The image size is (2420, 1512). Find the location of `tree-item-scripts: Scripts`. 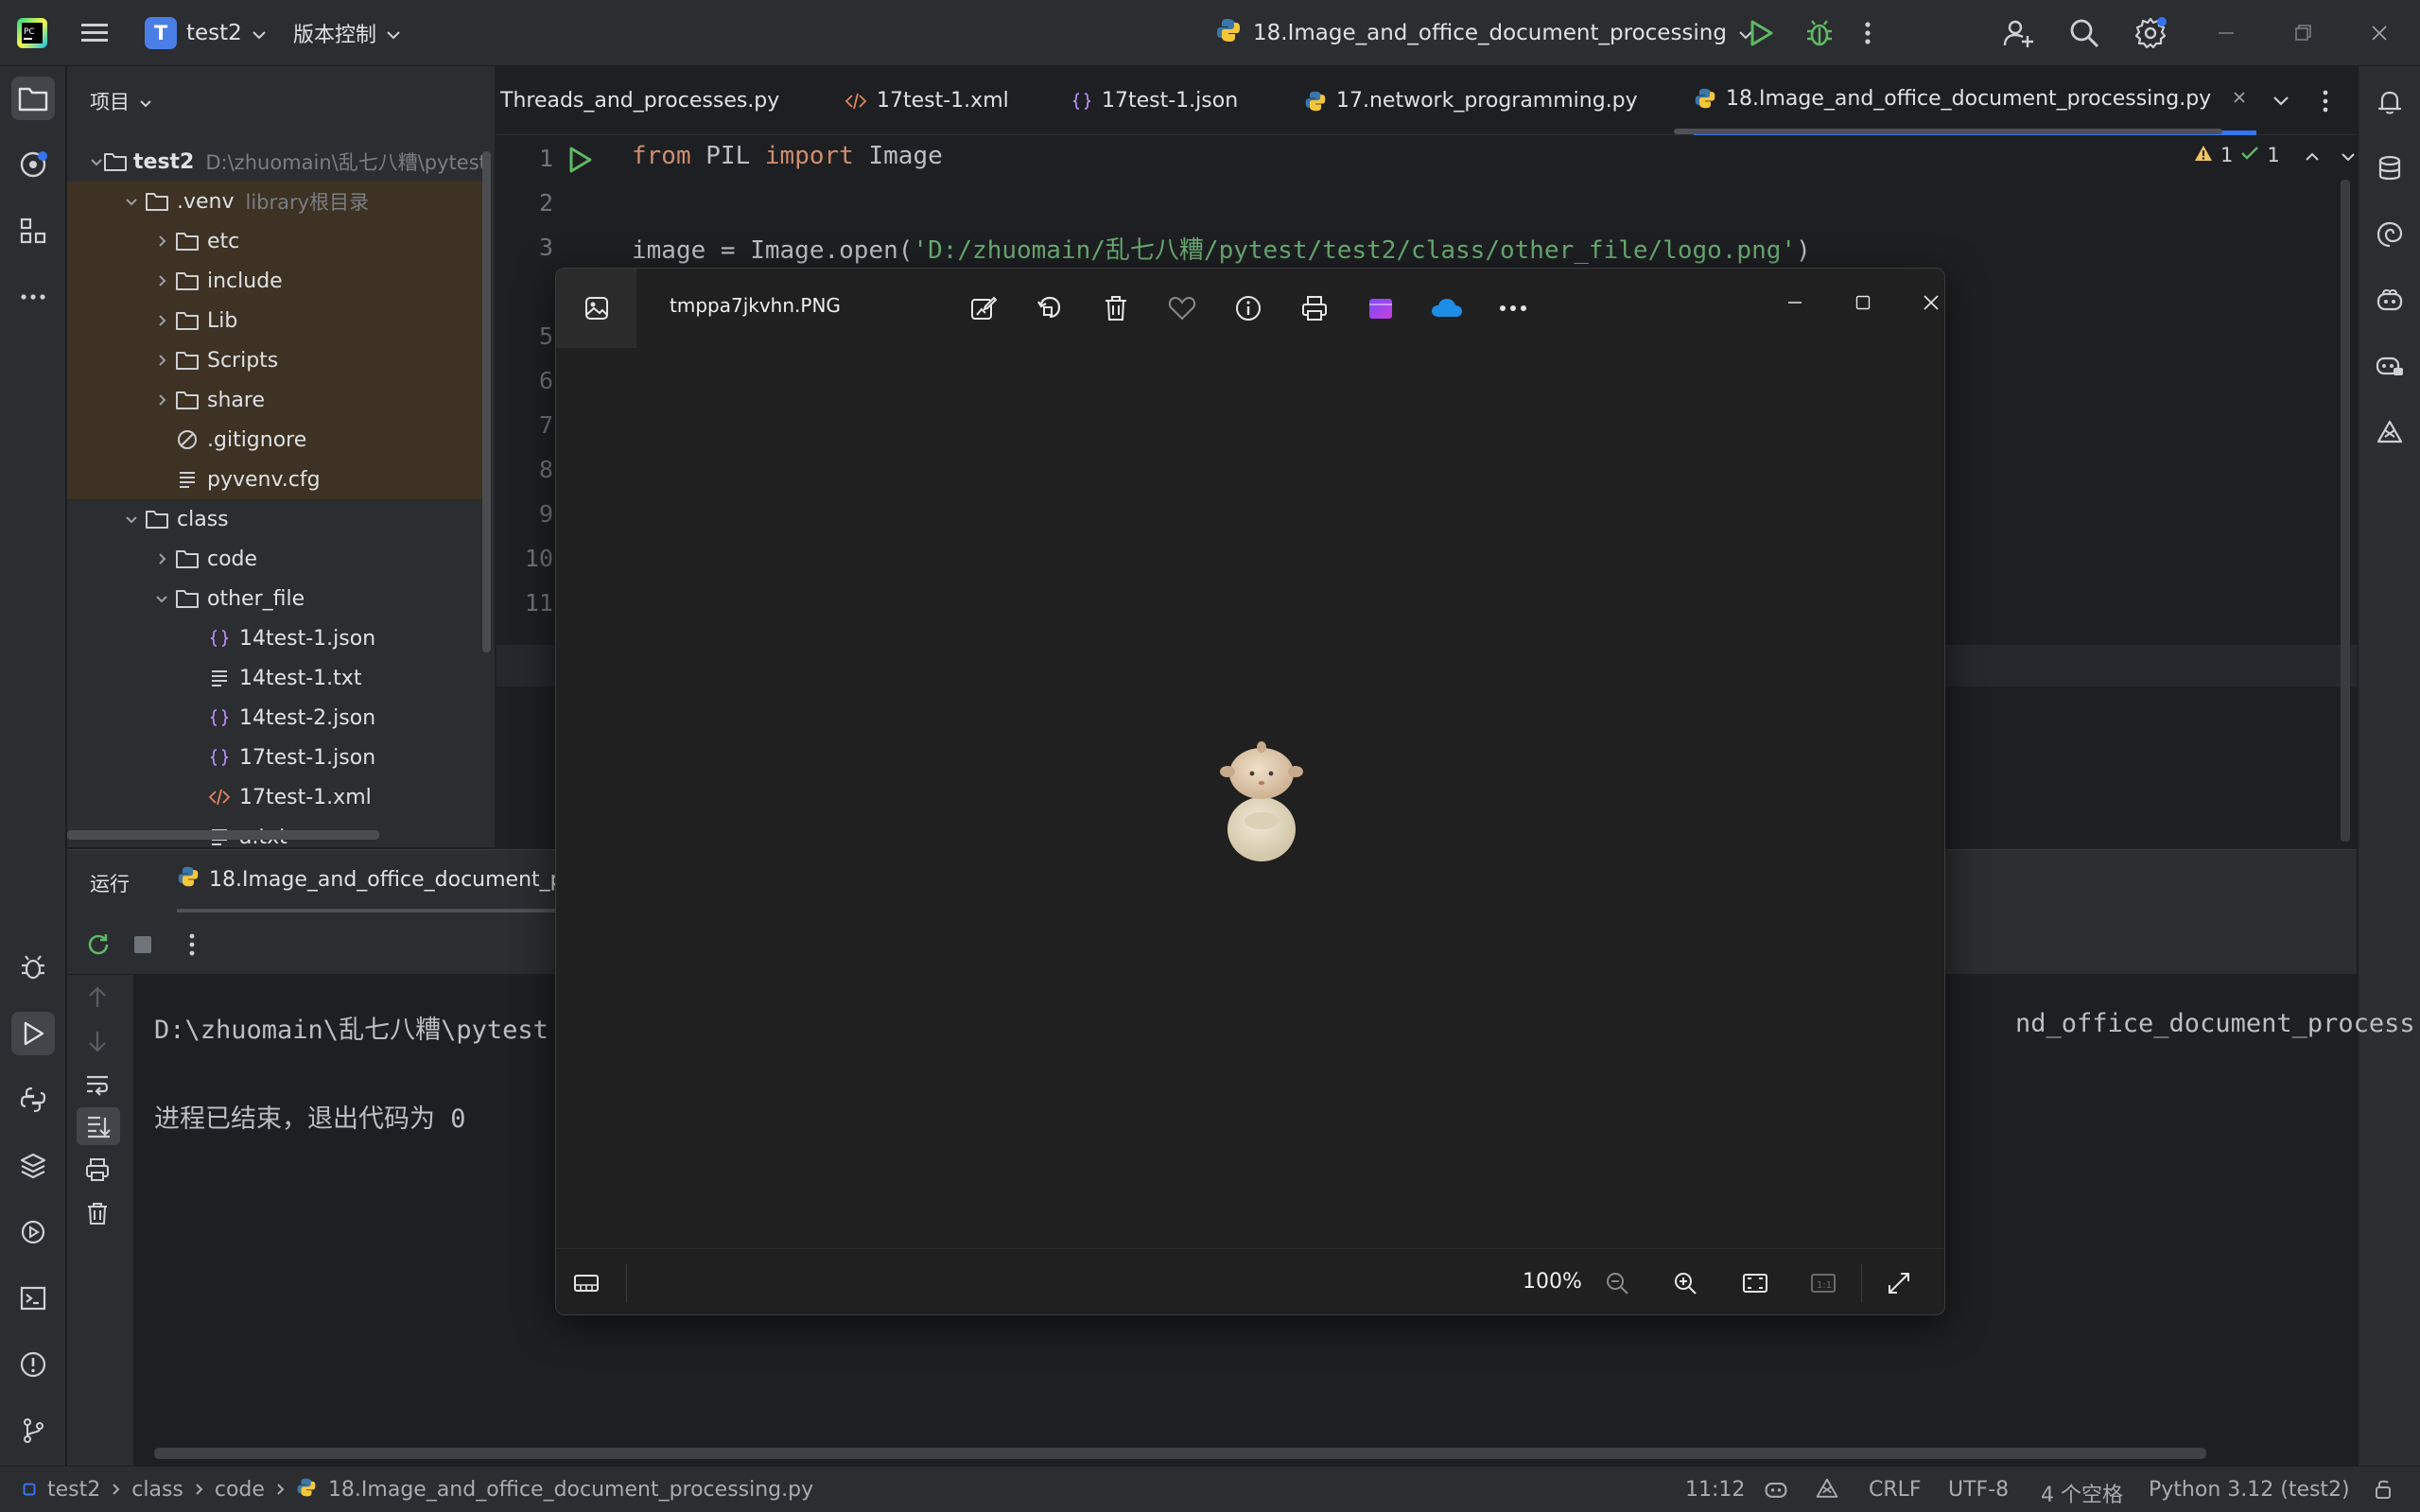

tree-item-scripts: Scripts is located at coordinates (275, 360).